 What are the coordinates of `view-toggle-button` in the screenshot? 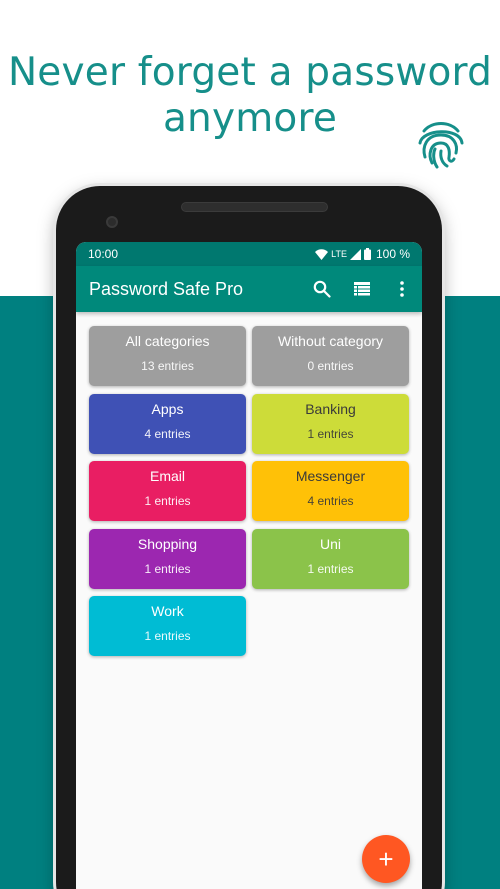 It's located at (362, 289).